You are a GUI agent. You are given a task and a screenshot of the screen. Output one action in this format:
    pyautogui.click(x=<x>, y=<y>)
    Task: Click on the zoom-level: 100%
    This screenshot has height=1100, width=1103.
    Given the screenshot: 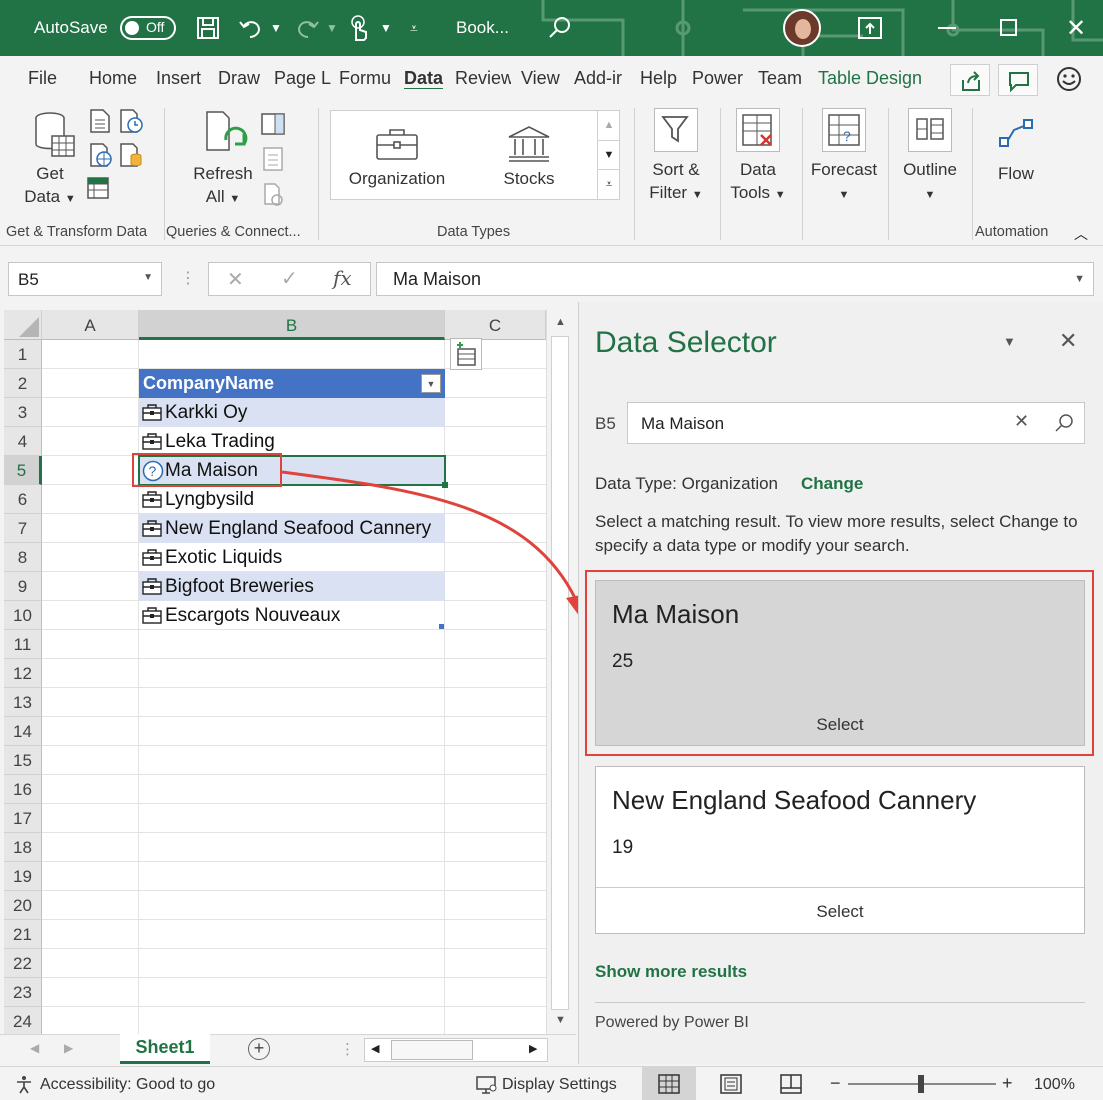 What is the action you would take?
    pyautogui.click(x=1054, y=1085)
    